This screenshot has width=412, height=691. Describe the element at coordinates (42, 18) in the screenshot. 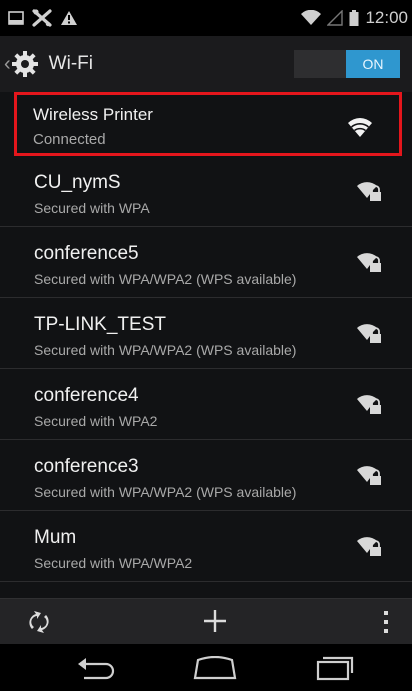

I see `tools-icon` at that location.